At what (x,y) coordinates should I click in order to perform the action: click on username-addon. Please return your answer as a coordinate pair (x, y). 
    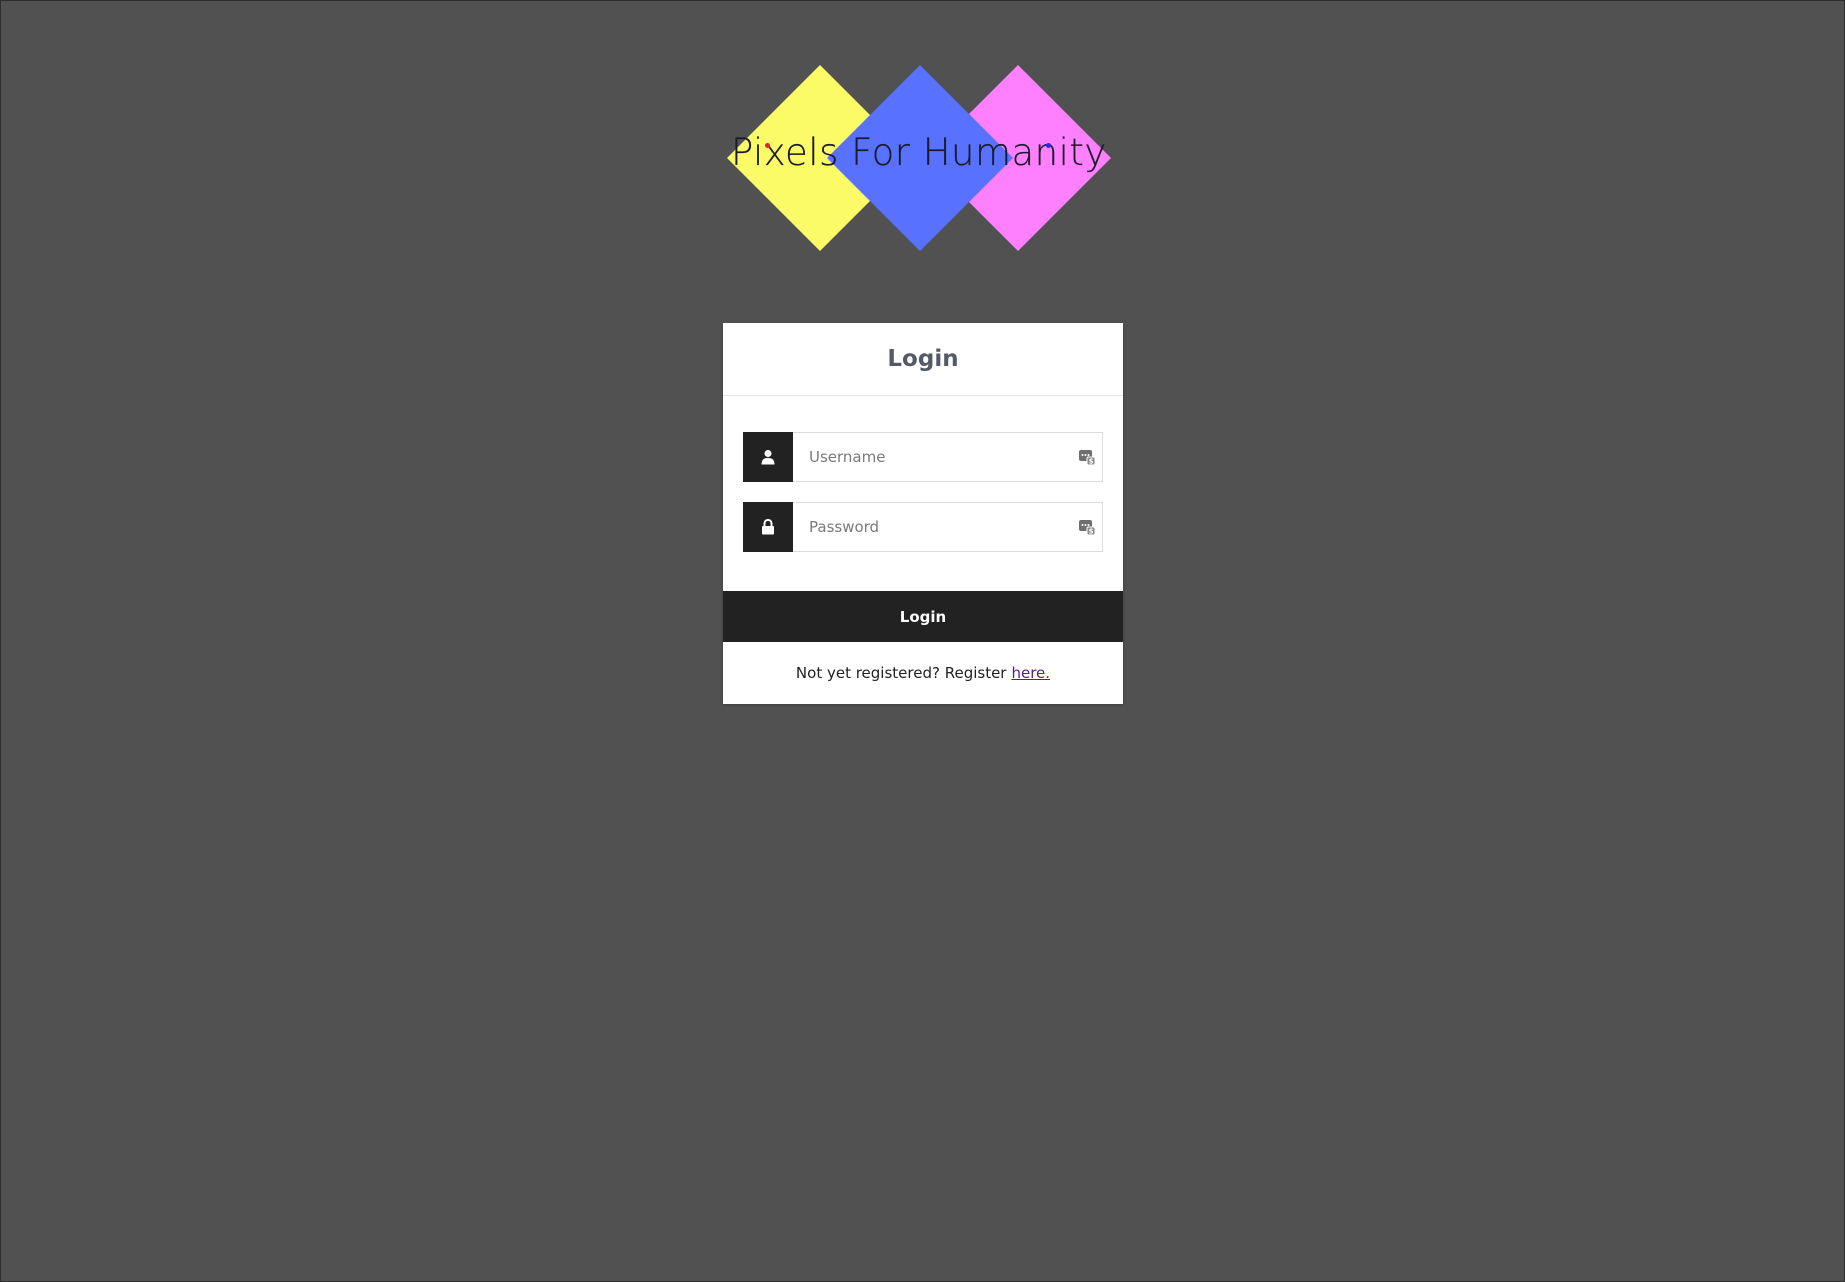
    Looking at the image, I should click on (768, 457).